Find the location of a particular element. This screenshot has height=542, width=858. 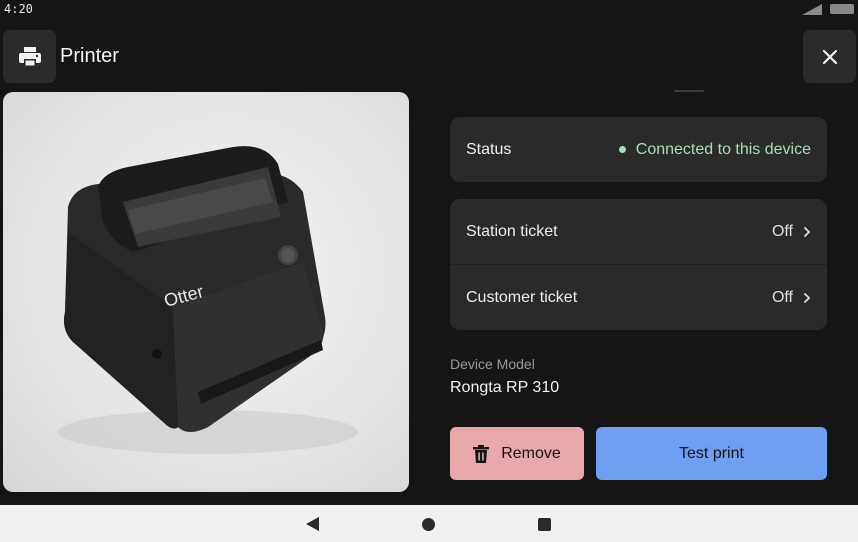

close-icon is located at coordinates (829, 56).